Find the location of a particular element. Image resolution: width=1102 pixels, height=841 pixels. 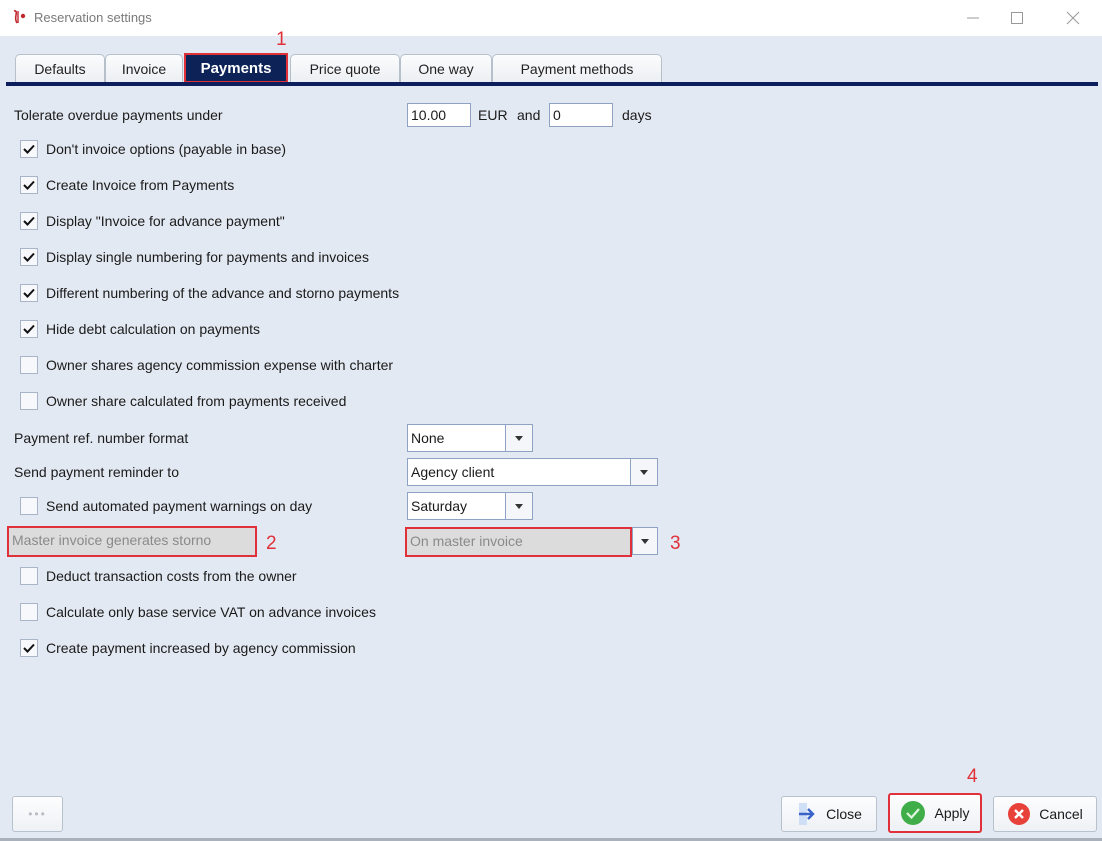

tab-invoice: Invoice is located at coordinates (144, 68).